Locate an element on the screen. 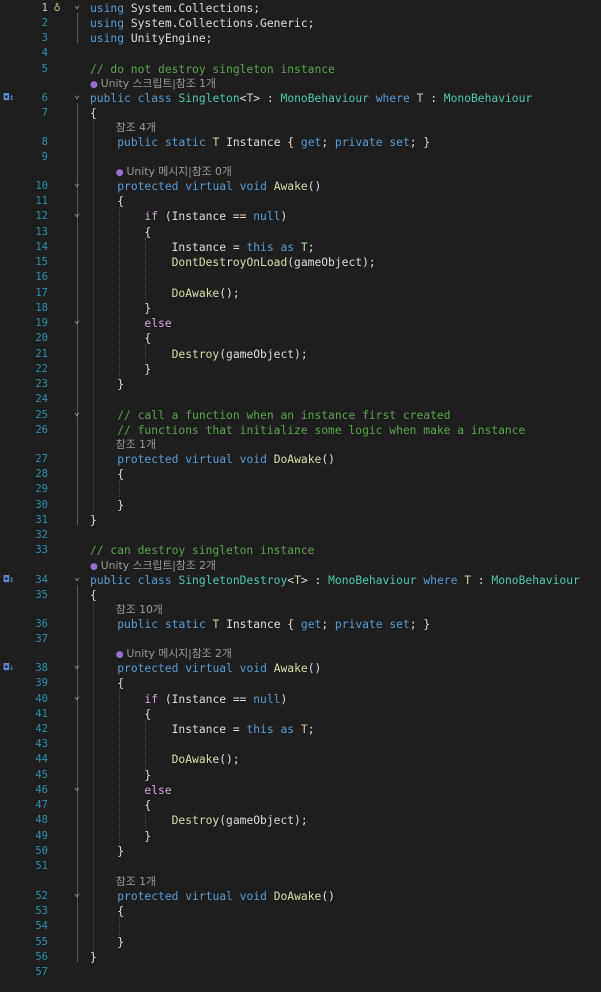 This screenshot has width=601, height=992. codelens-text: 참조 4개 is located at coordinates (136, 127).